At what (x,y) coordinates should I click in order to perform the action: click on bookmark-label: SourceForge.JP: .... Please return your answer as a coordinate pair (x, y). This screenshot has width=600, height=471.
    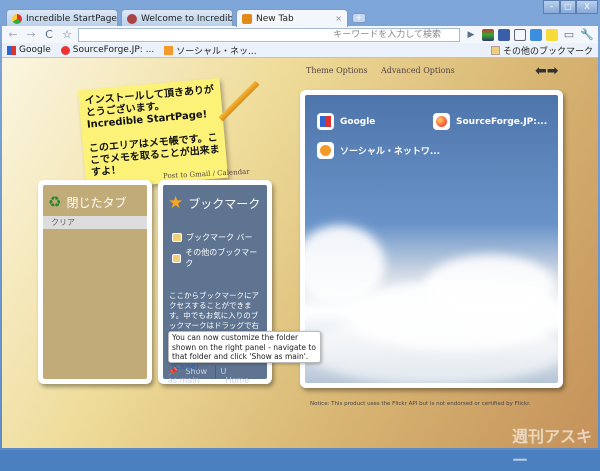
    Looking at the image, I should click on (113, 50).